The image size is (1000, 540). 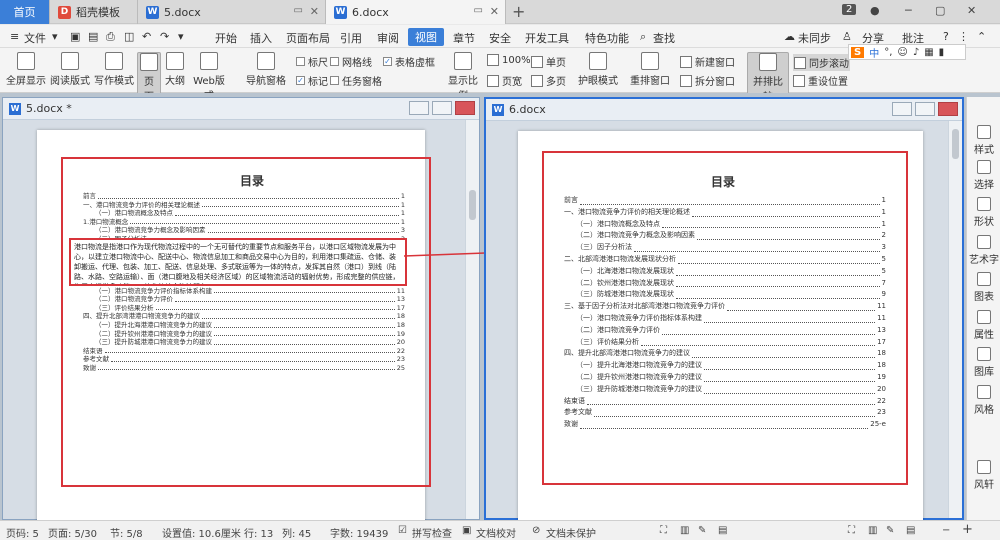 What do you see at coordinates (890, 530) in the screenshot?
I see `edit-icon-right: ✎` at bounding box center [890, 530].